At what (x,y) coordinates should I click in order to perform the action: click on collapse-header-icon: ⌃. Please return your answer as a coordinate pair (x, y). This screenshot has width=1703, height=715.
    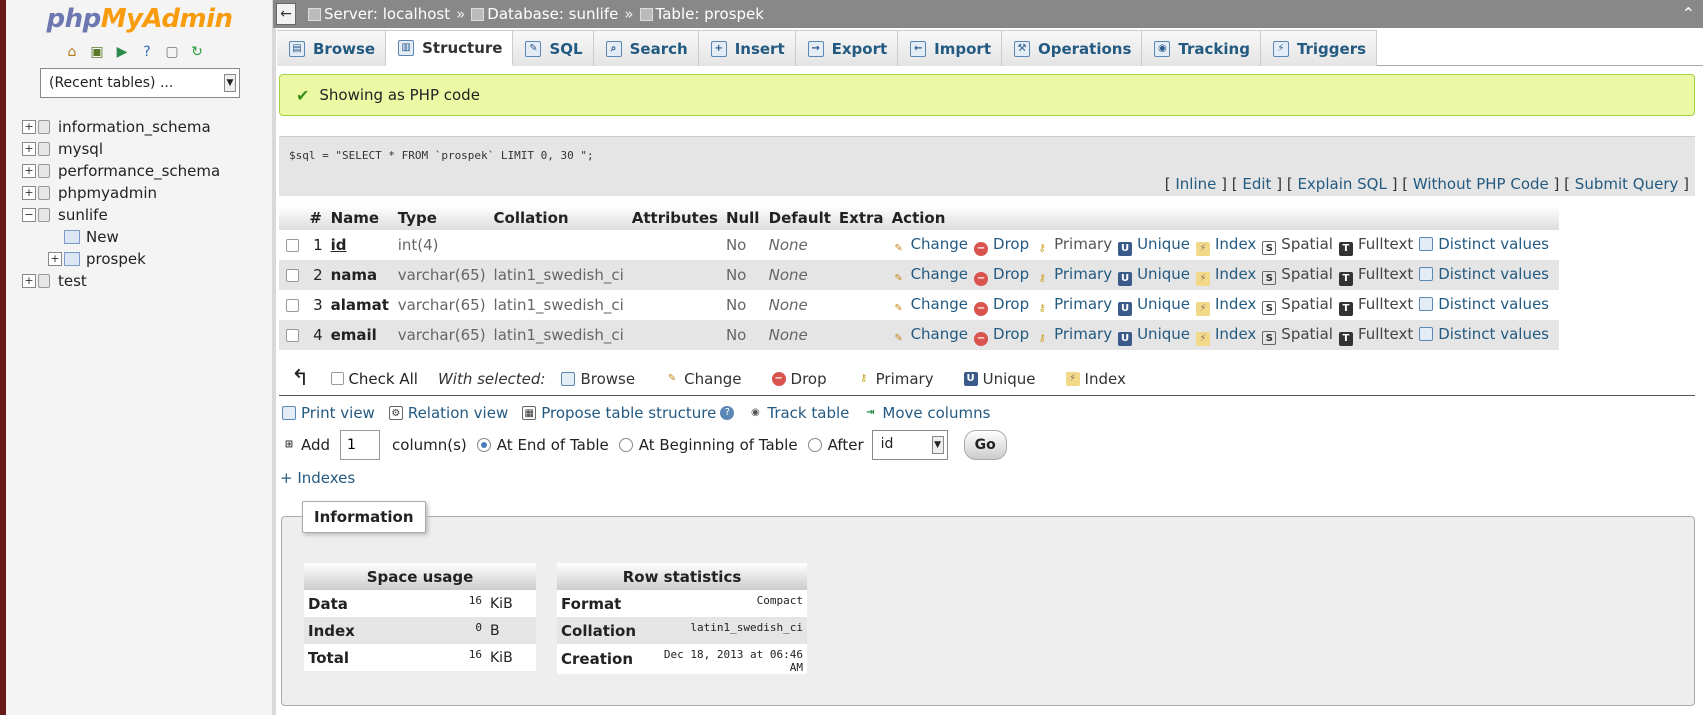
    Looking at the image, I should click on (1688, 13).